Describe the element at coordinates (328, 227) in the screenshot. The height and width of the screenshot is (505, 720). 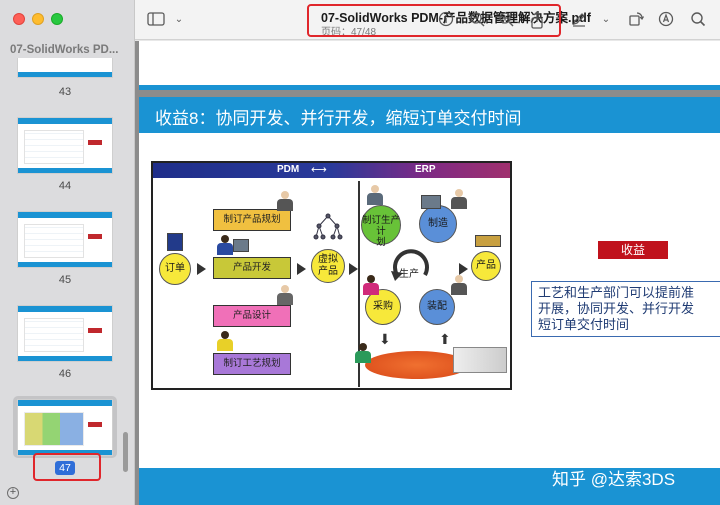
I see `tree-structure-icon` at that location.